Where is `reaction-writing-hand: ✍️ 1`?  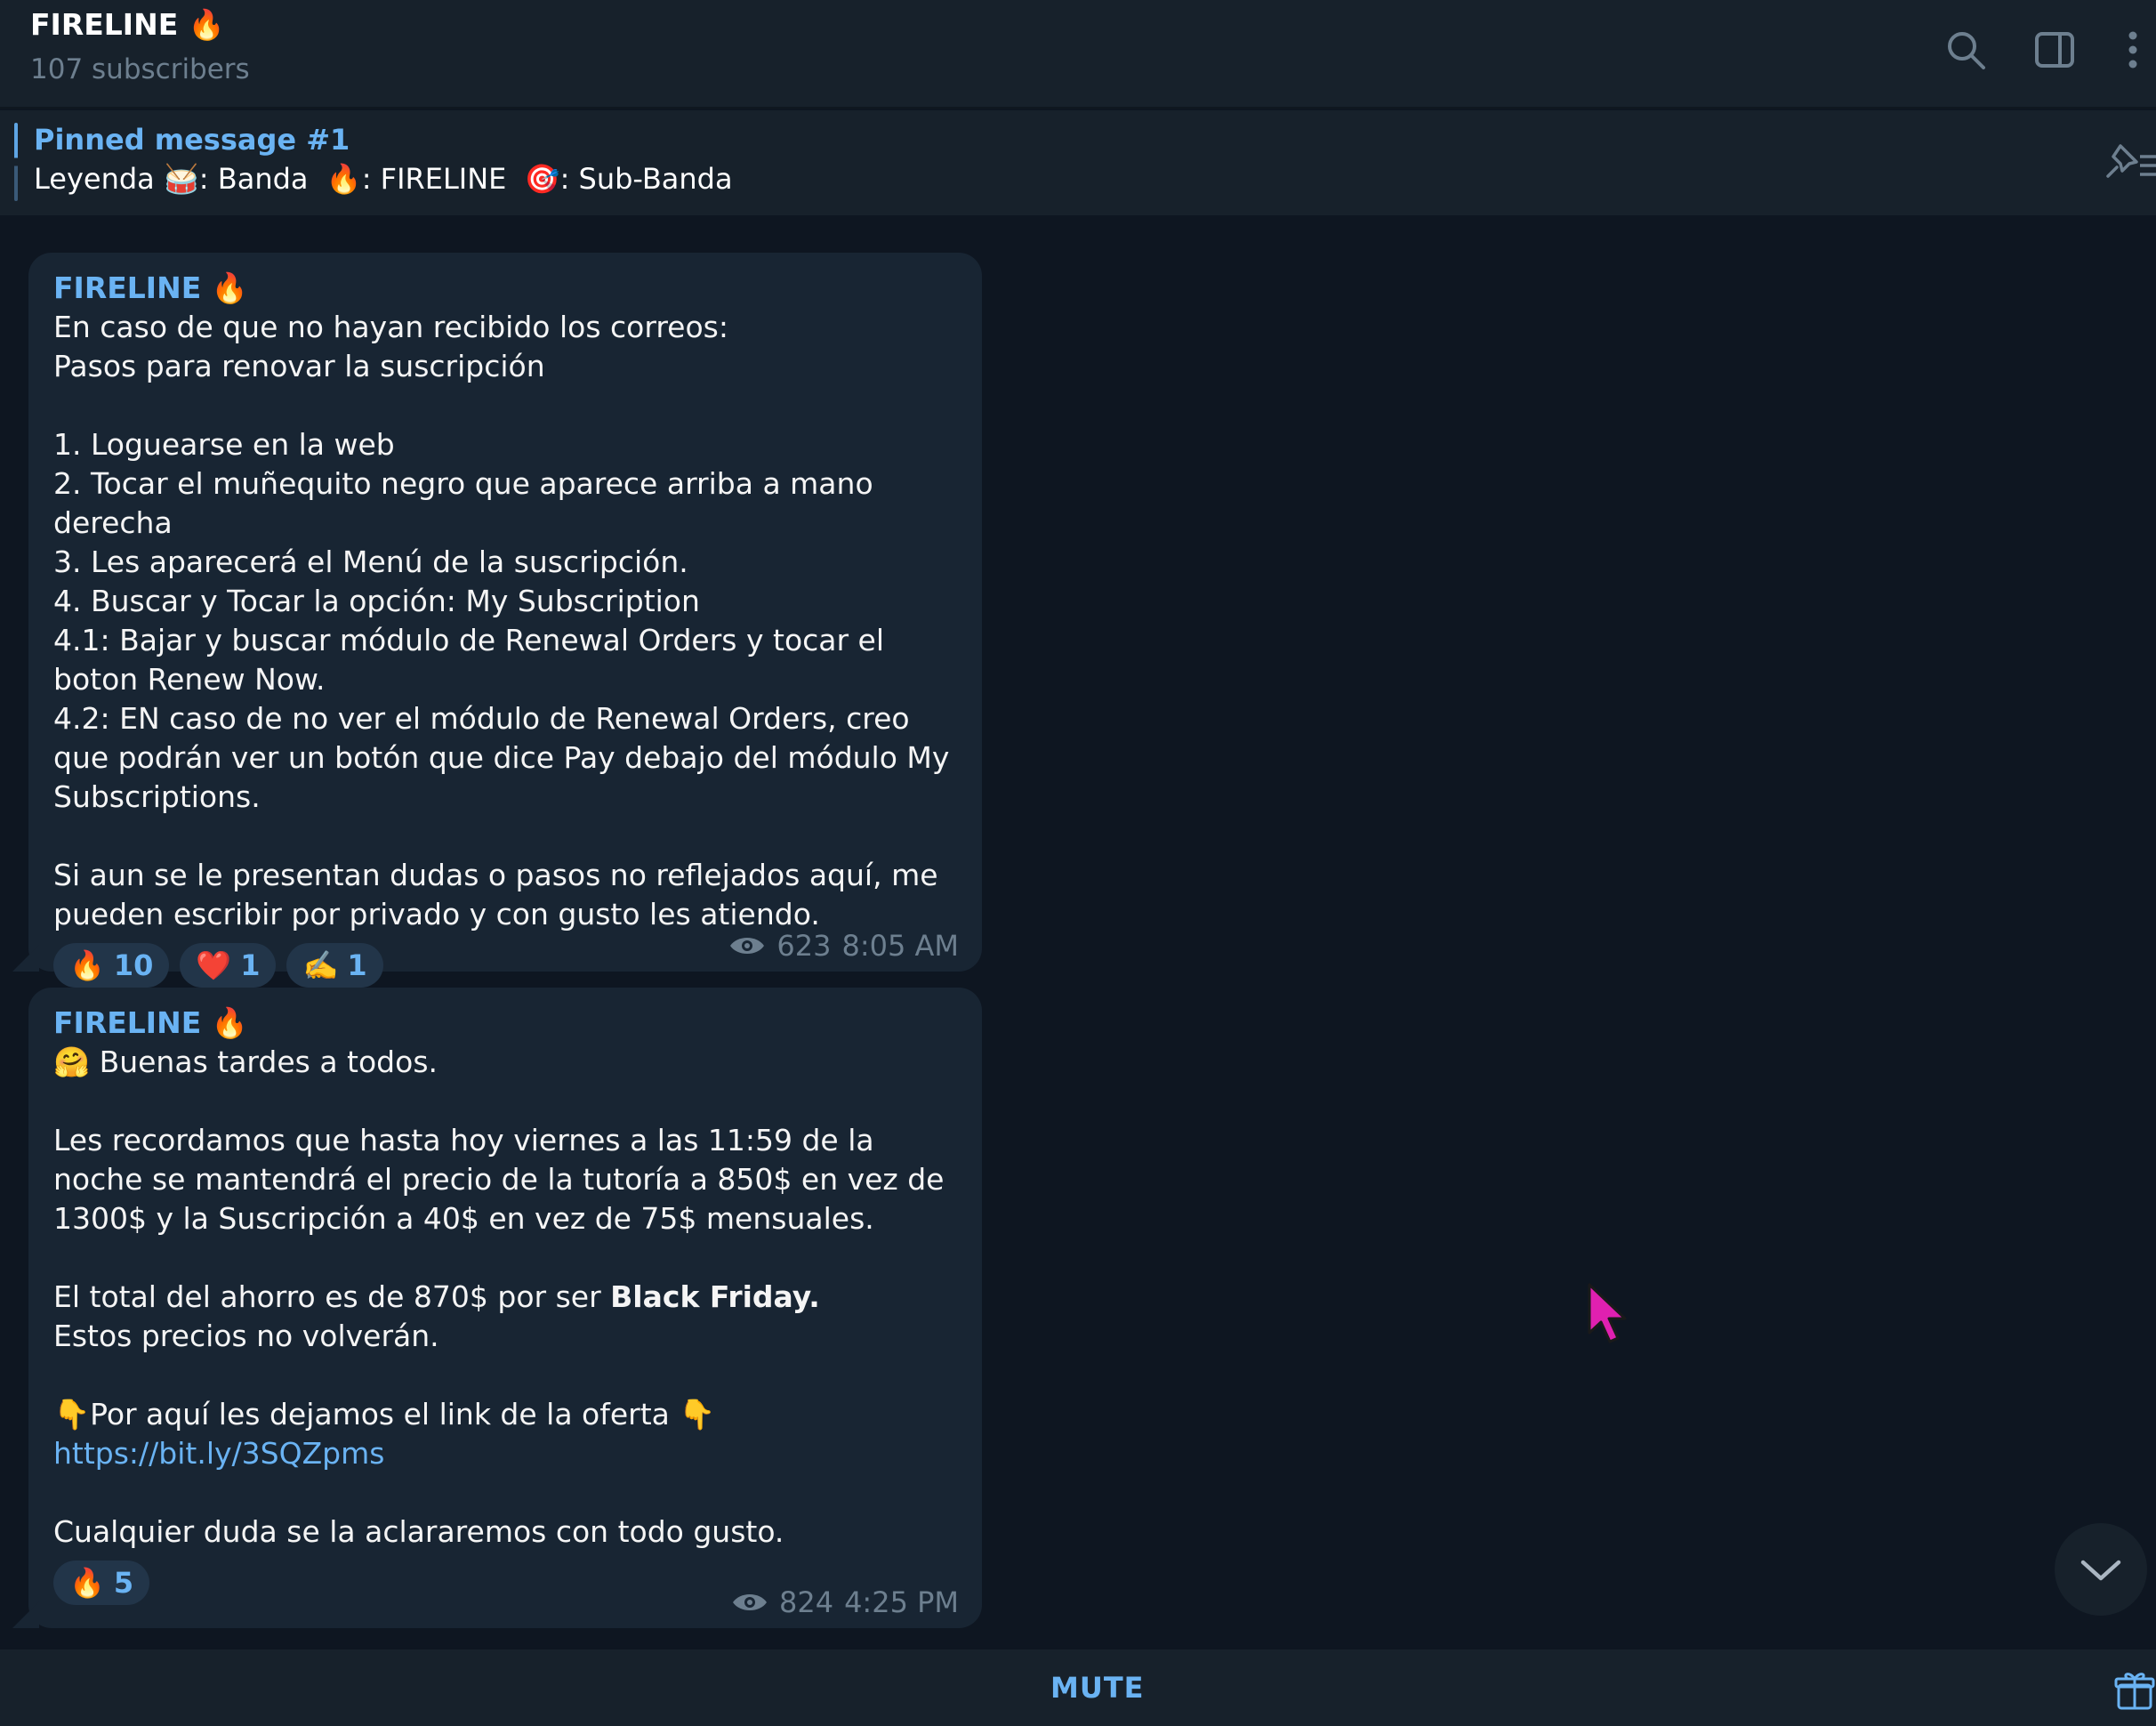 reaction-writing-hand: ✍️ 1 is located at coordinates (335, 965).